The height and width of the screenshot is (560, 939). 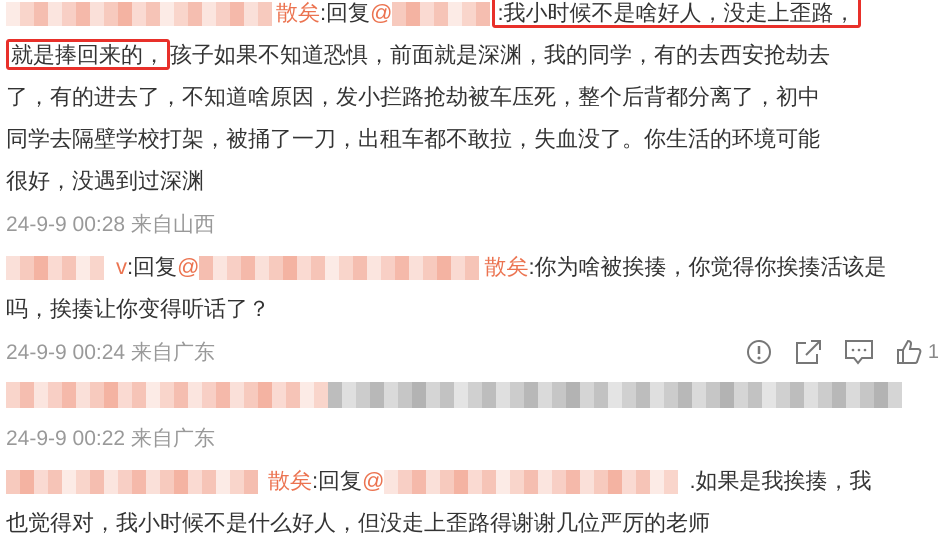 What do you see at coordinates (413, 96) in the screenshot?
I see `comment-text: 了，有的进去了，不知道啥原因，发小拦路抢劫被车压死，整个后背都分离了，初中` at bounding box center [413, 96].